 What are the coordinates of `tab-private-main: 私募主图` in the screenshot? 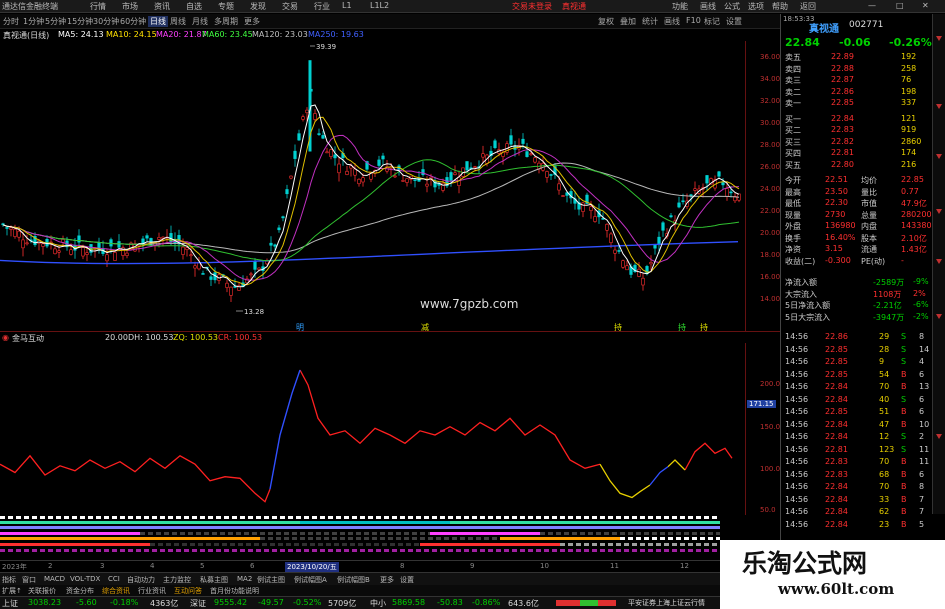 It's located at (214, 580).